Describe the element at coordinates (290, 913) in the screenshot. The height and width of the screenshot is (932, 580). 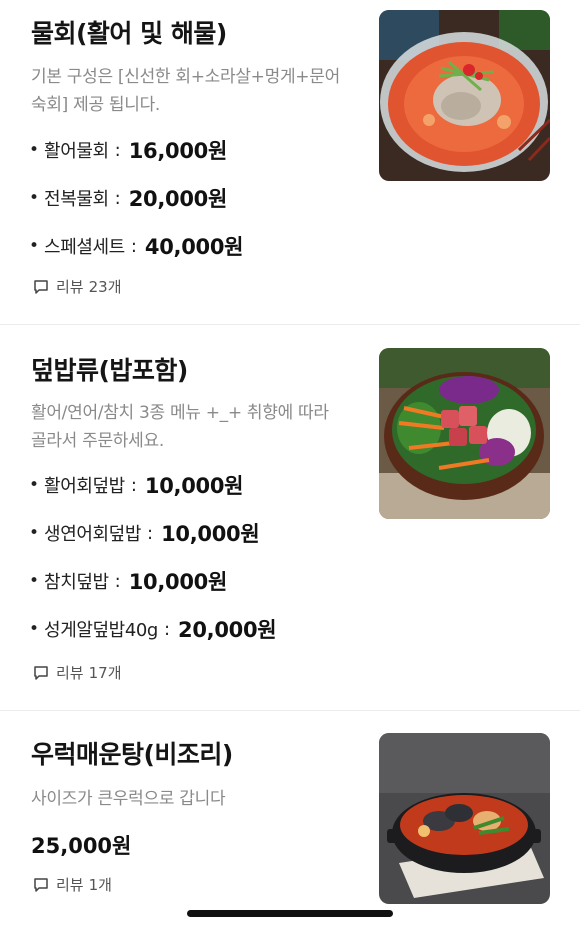
I see `home-indicator` at that location.